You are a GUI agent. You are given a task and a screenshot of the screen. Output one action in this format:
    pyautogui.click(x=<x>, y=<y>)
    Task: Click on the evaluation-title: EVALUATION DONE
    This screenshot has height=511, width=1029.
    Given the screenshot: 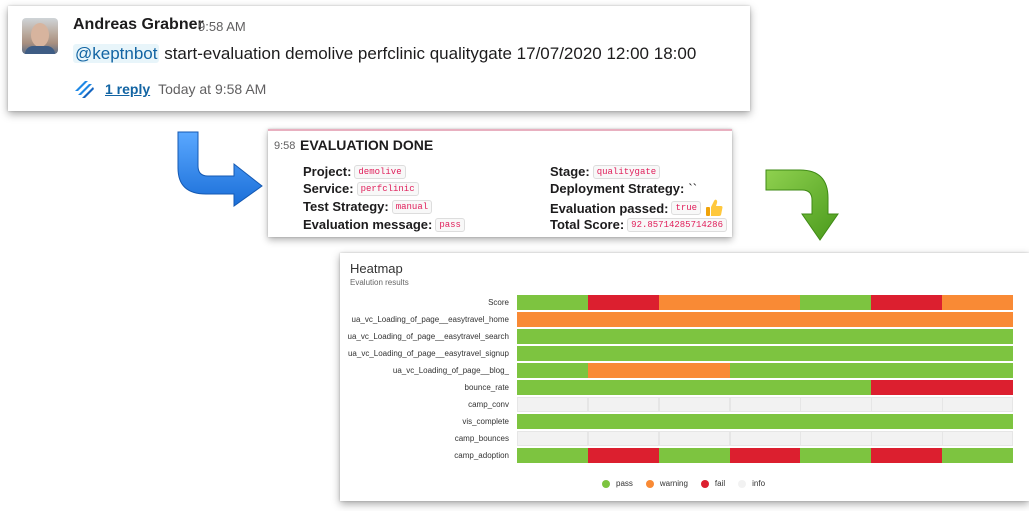 What is the action you would take?
    pyautogui.click(x=367, y=145)
    